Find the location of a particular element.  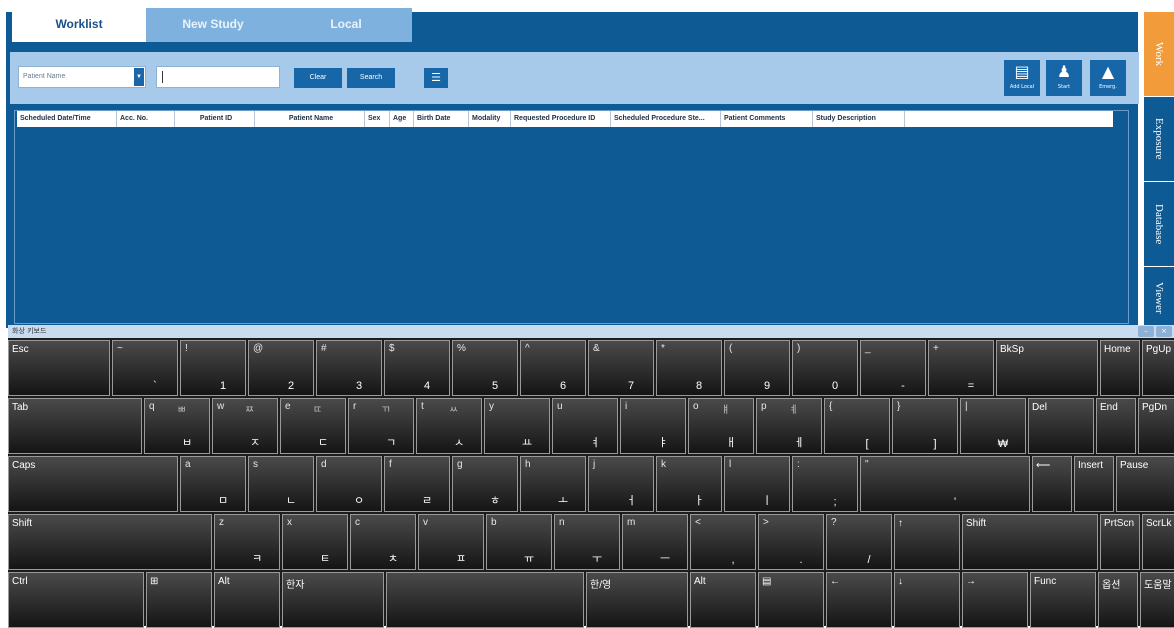

key-o: o ㅒㅐ is located at coordinates (721, 426).